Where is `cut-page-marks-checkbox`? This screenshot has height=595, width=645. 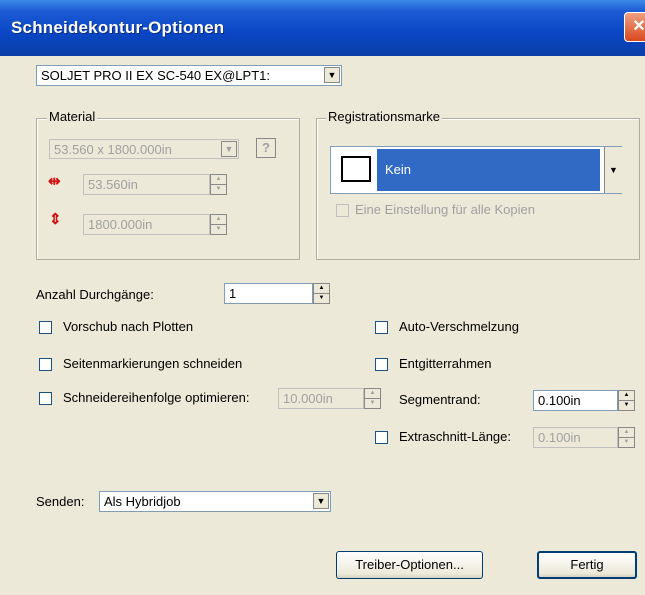 cut-page-marks-checkbox is located at coordinates (45, 364).